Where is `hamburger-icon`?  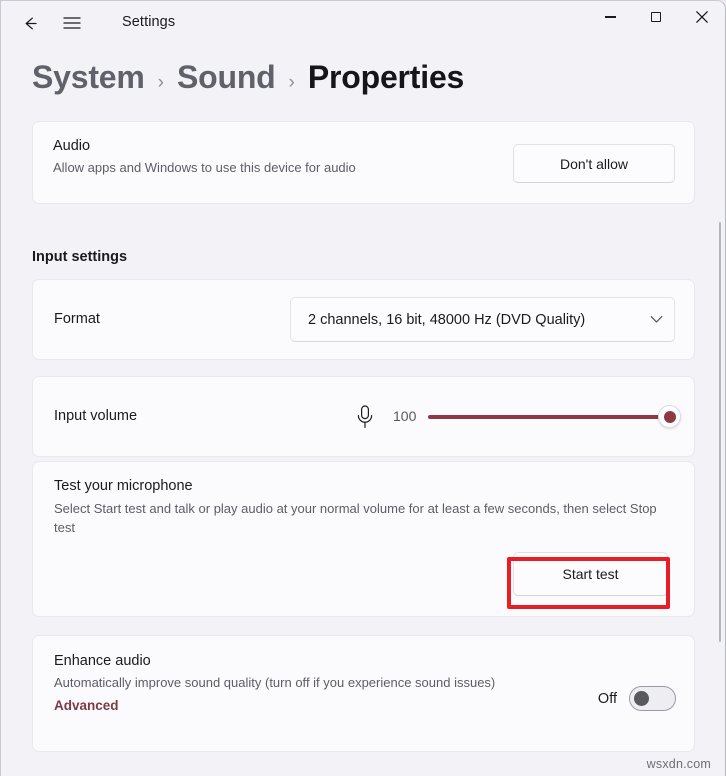
hamburger-icon is located at coordinates (72, 23).